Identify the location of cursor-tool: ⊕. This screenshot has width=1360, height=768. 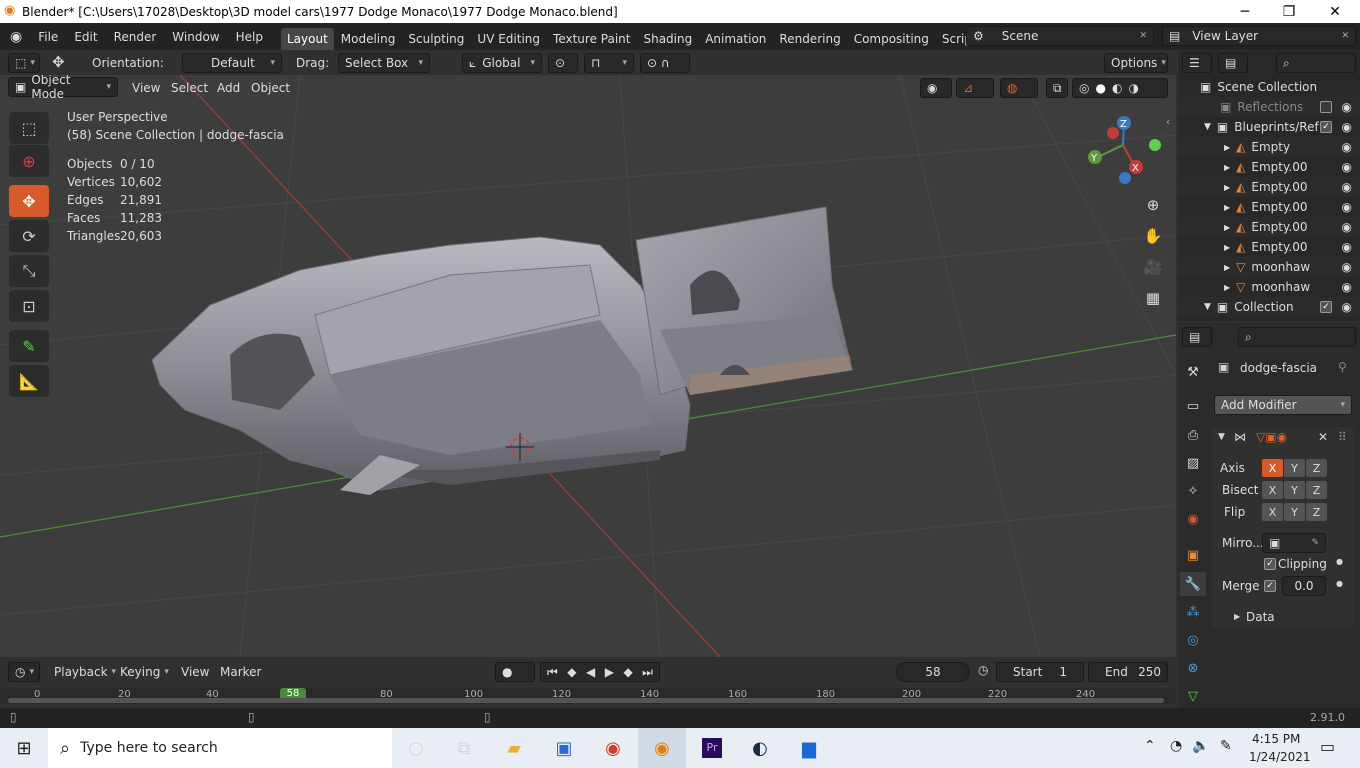
(29, 161).